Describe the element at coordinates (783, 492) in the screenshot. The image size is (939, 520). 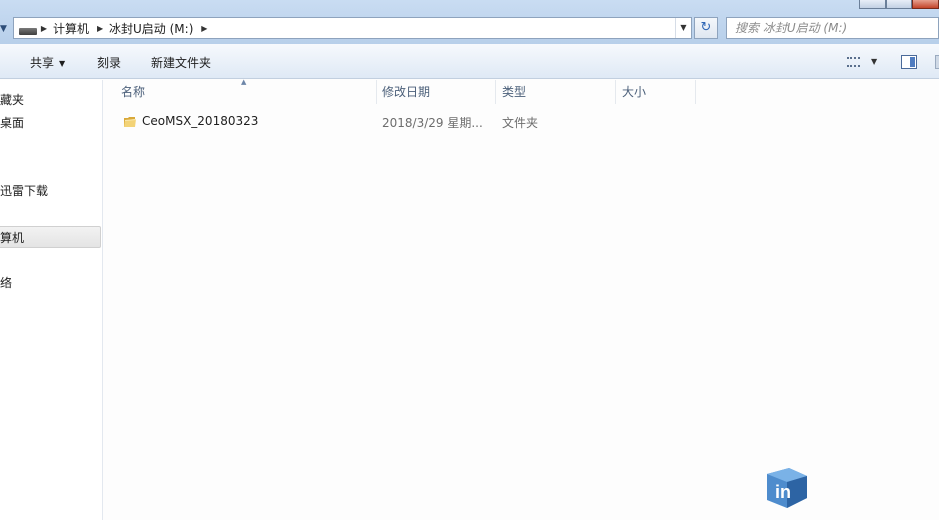
I see `svg-text: in` at that location.